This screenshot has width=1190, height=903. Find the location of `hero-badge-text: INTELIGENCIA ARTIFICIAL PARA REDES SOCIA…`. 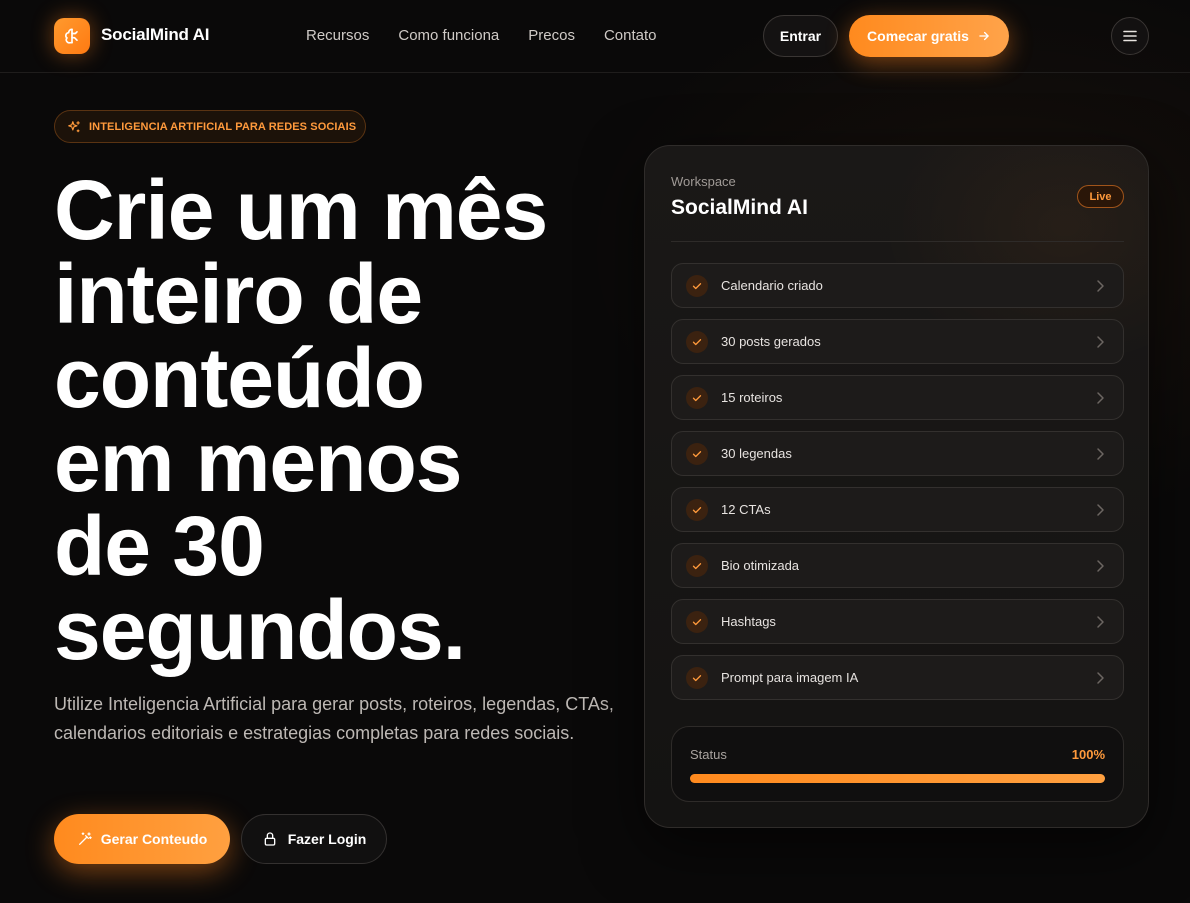

hero-badge-text: INTELIGENCIA ARTIFICIAL PARA REDES SOCIA… is located at coordinates (223, 126).